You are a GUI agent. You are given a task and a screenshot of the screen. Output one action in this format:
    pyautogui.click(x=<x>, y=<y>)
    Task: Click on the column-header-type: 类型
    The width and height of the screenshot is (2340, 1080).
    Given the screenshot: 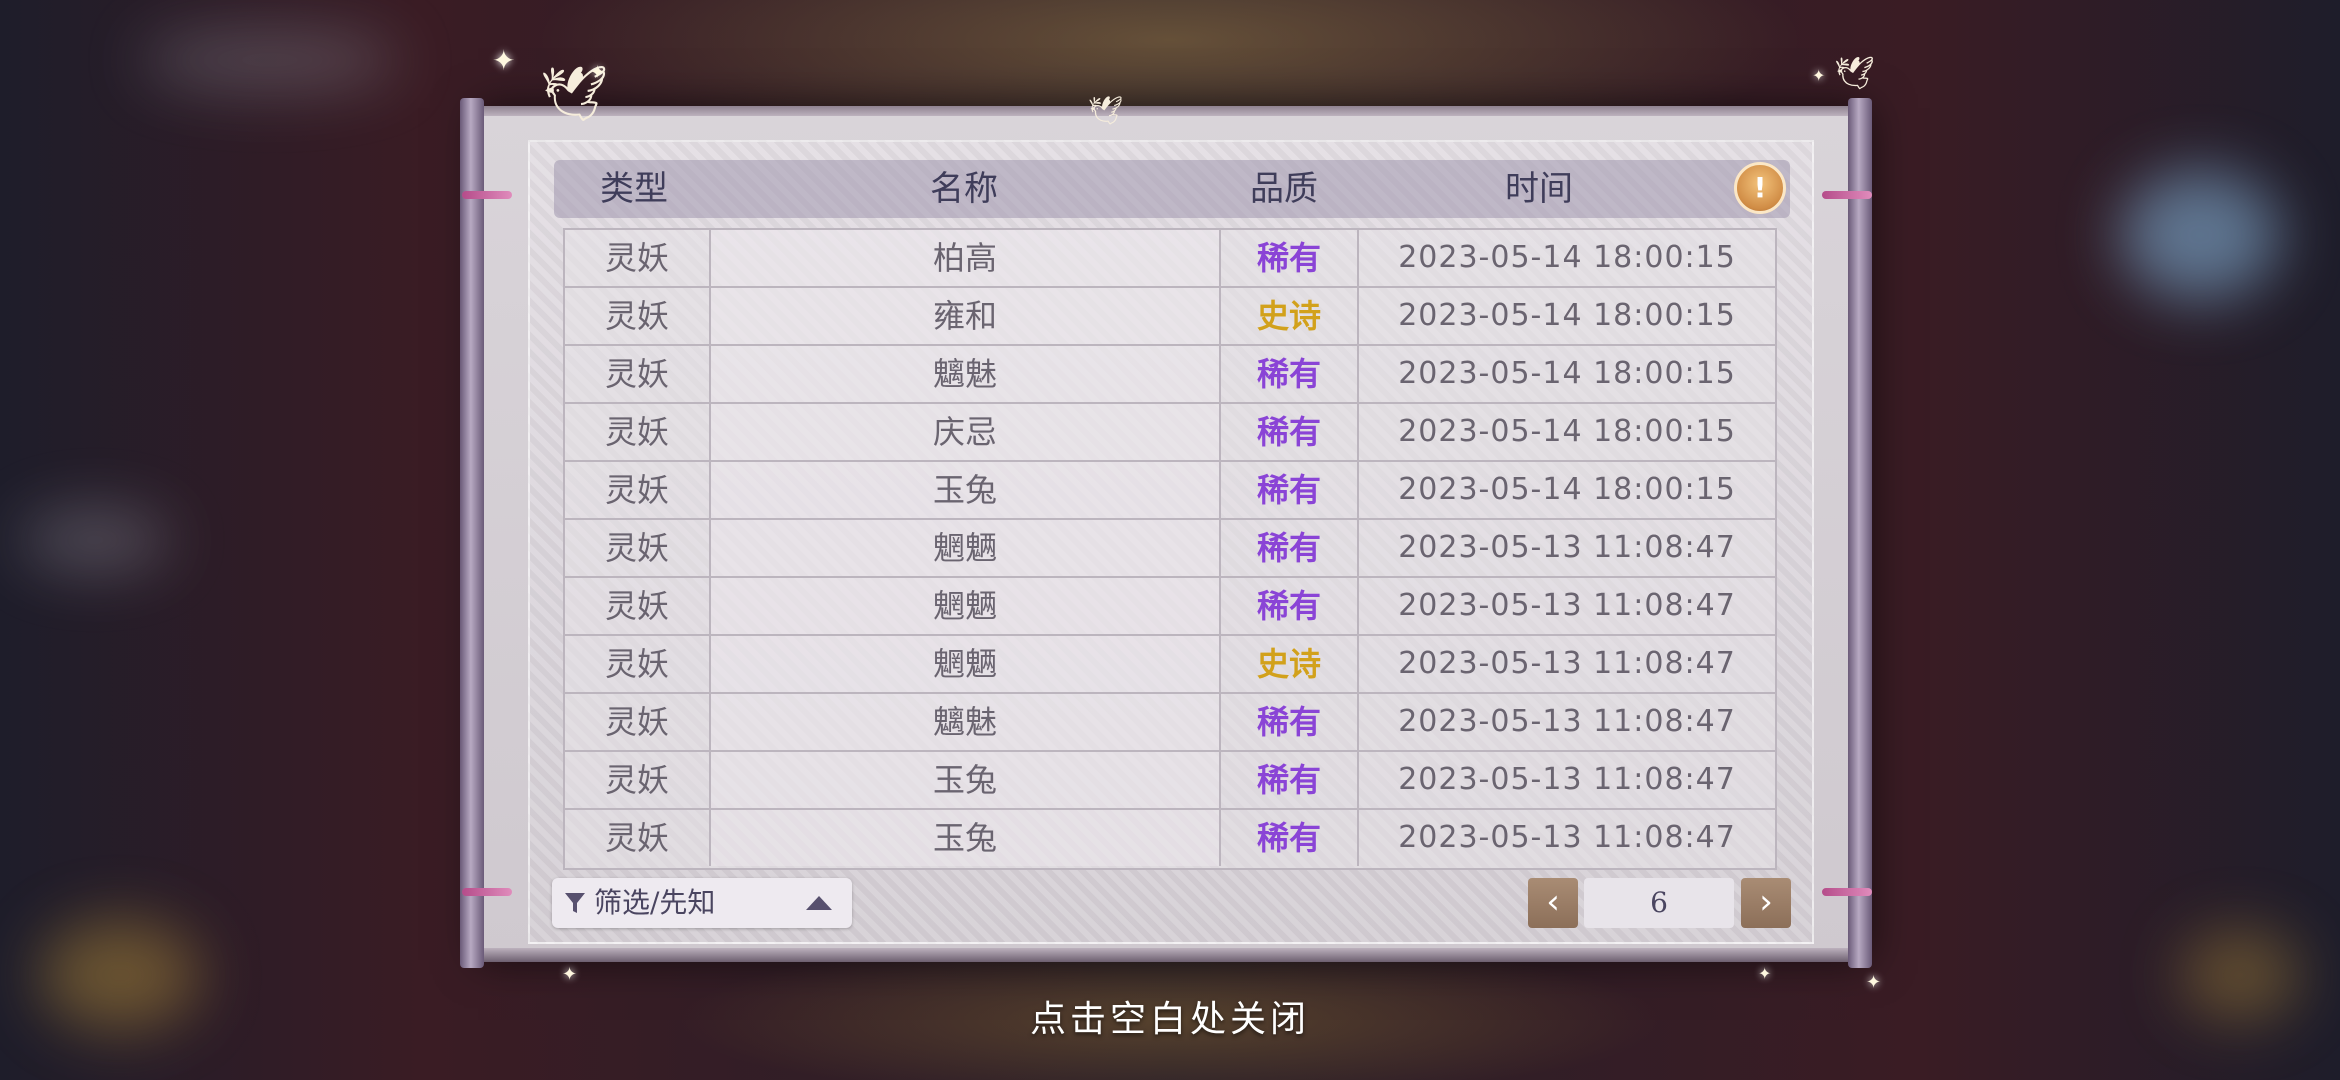 What is the action you would take?
    pyautogui.click(x=634, y=189)
    